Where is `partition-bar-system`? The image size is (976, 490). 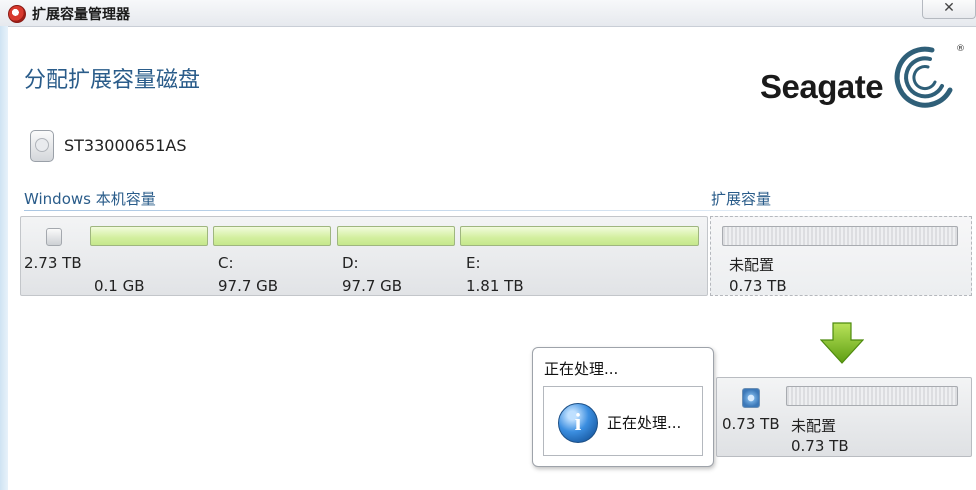 partition-bar-system is located at coordinates (149, 236).